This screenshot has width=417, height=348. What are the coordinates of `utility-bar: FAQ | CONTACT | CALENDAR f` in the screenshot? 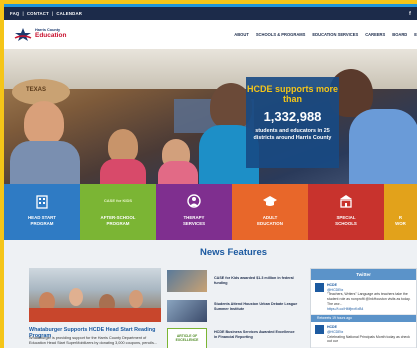 It's located at (210, 13).